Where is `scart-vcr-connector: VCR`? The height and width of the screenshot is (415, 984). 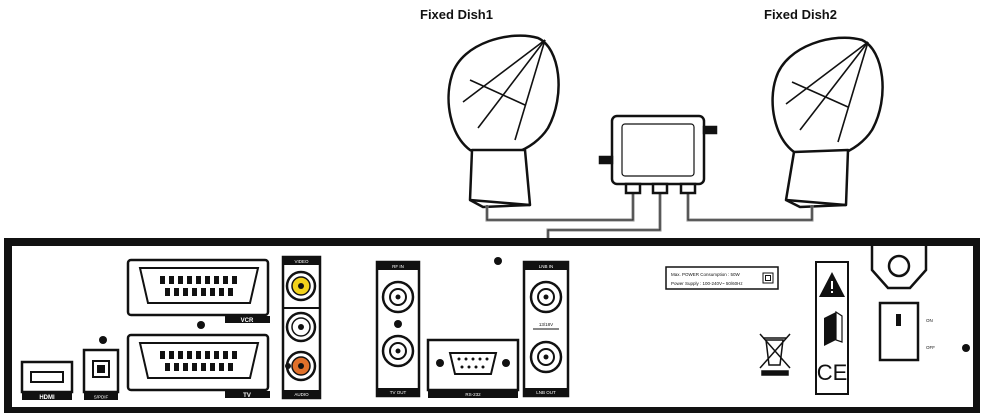 scart-vcr-connector: VCR is located at coordinates (198, 291).